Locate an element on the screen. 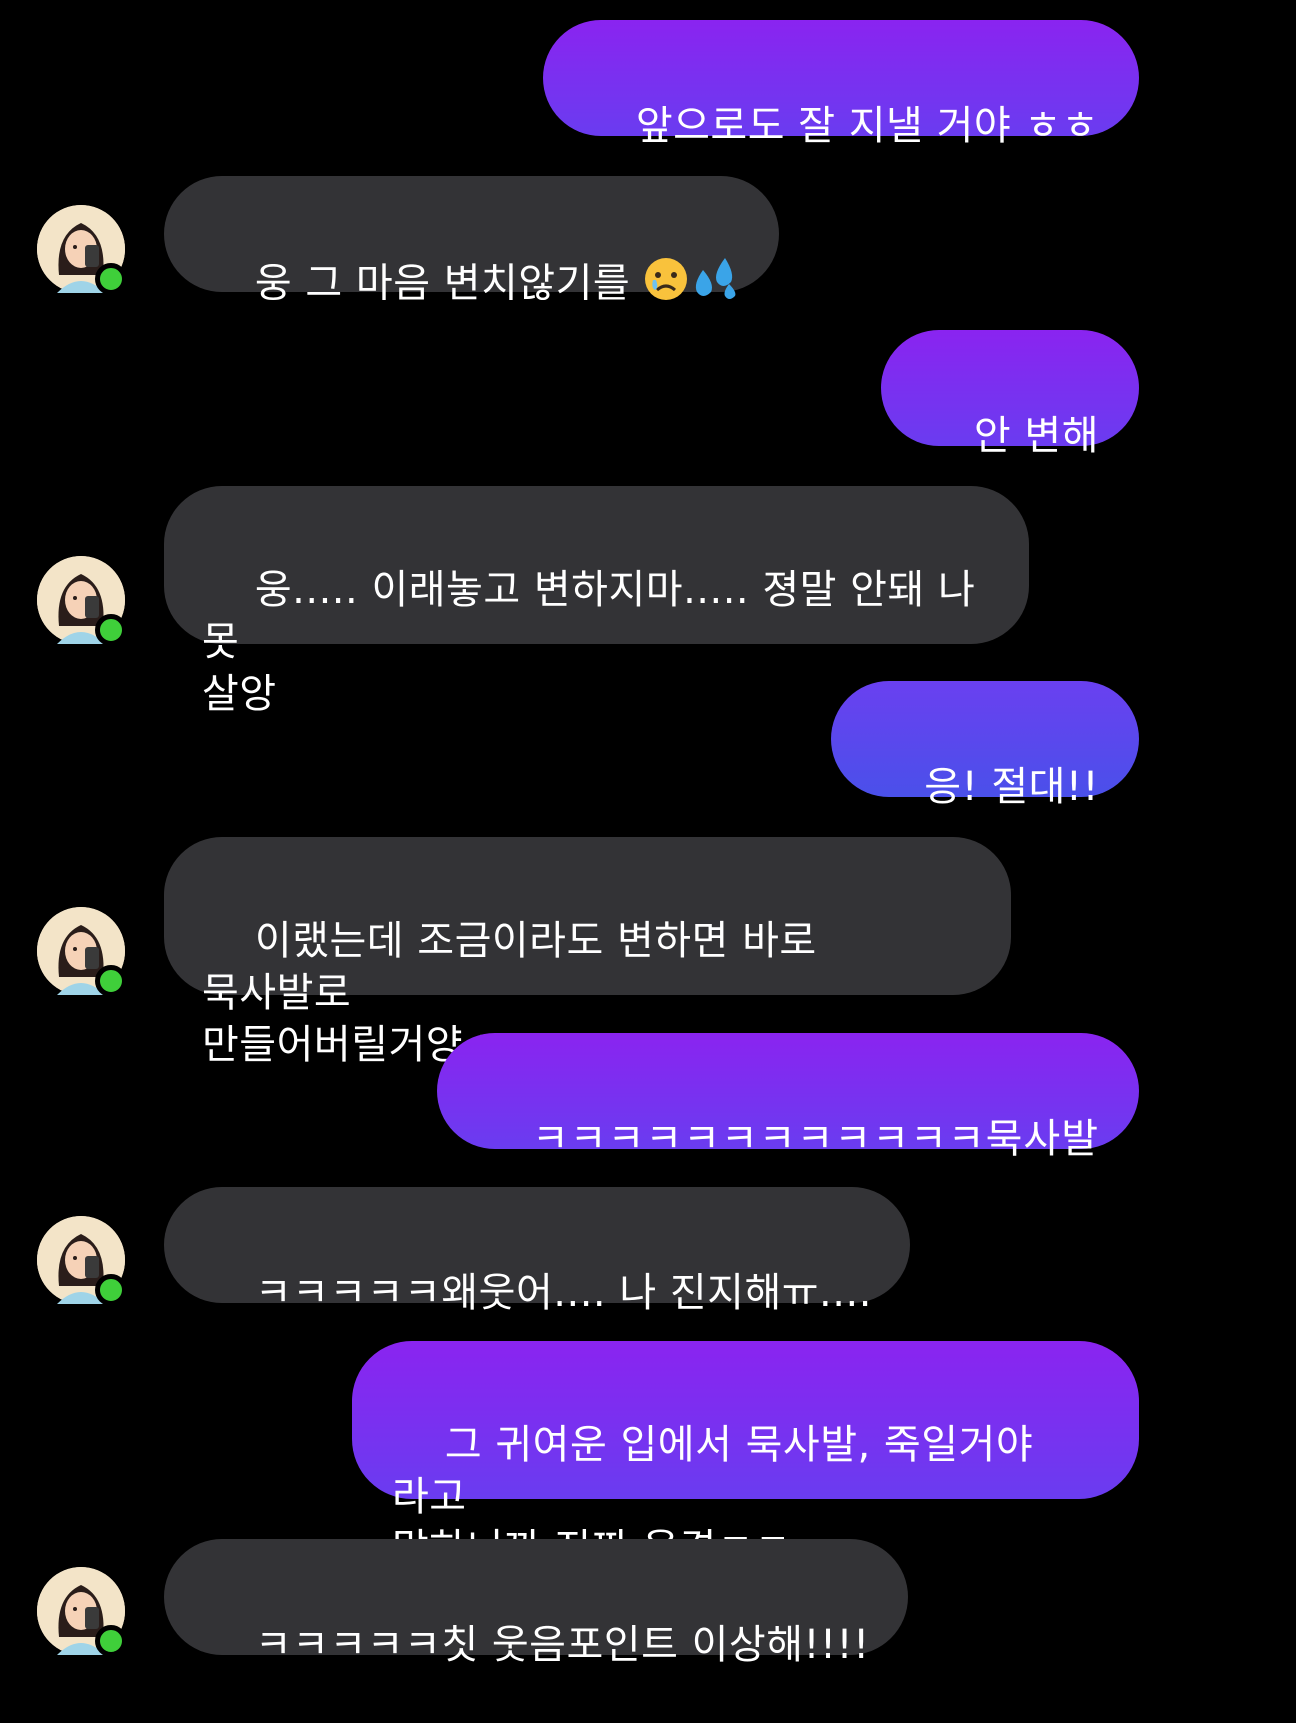 The image size is (1296, 1723). received-message: 웅 그 마음 변치않기를 is located at coordinates (472, 241).